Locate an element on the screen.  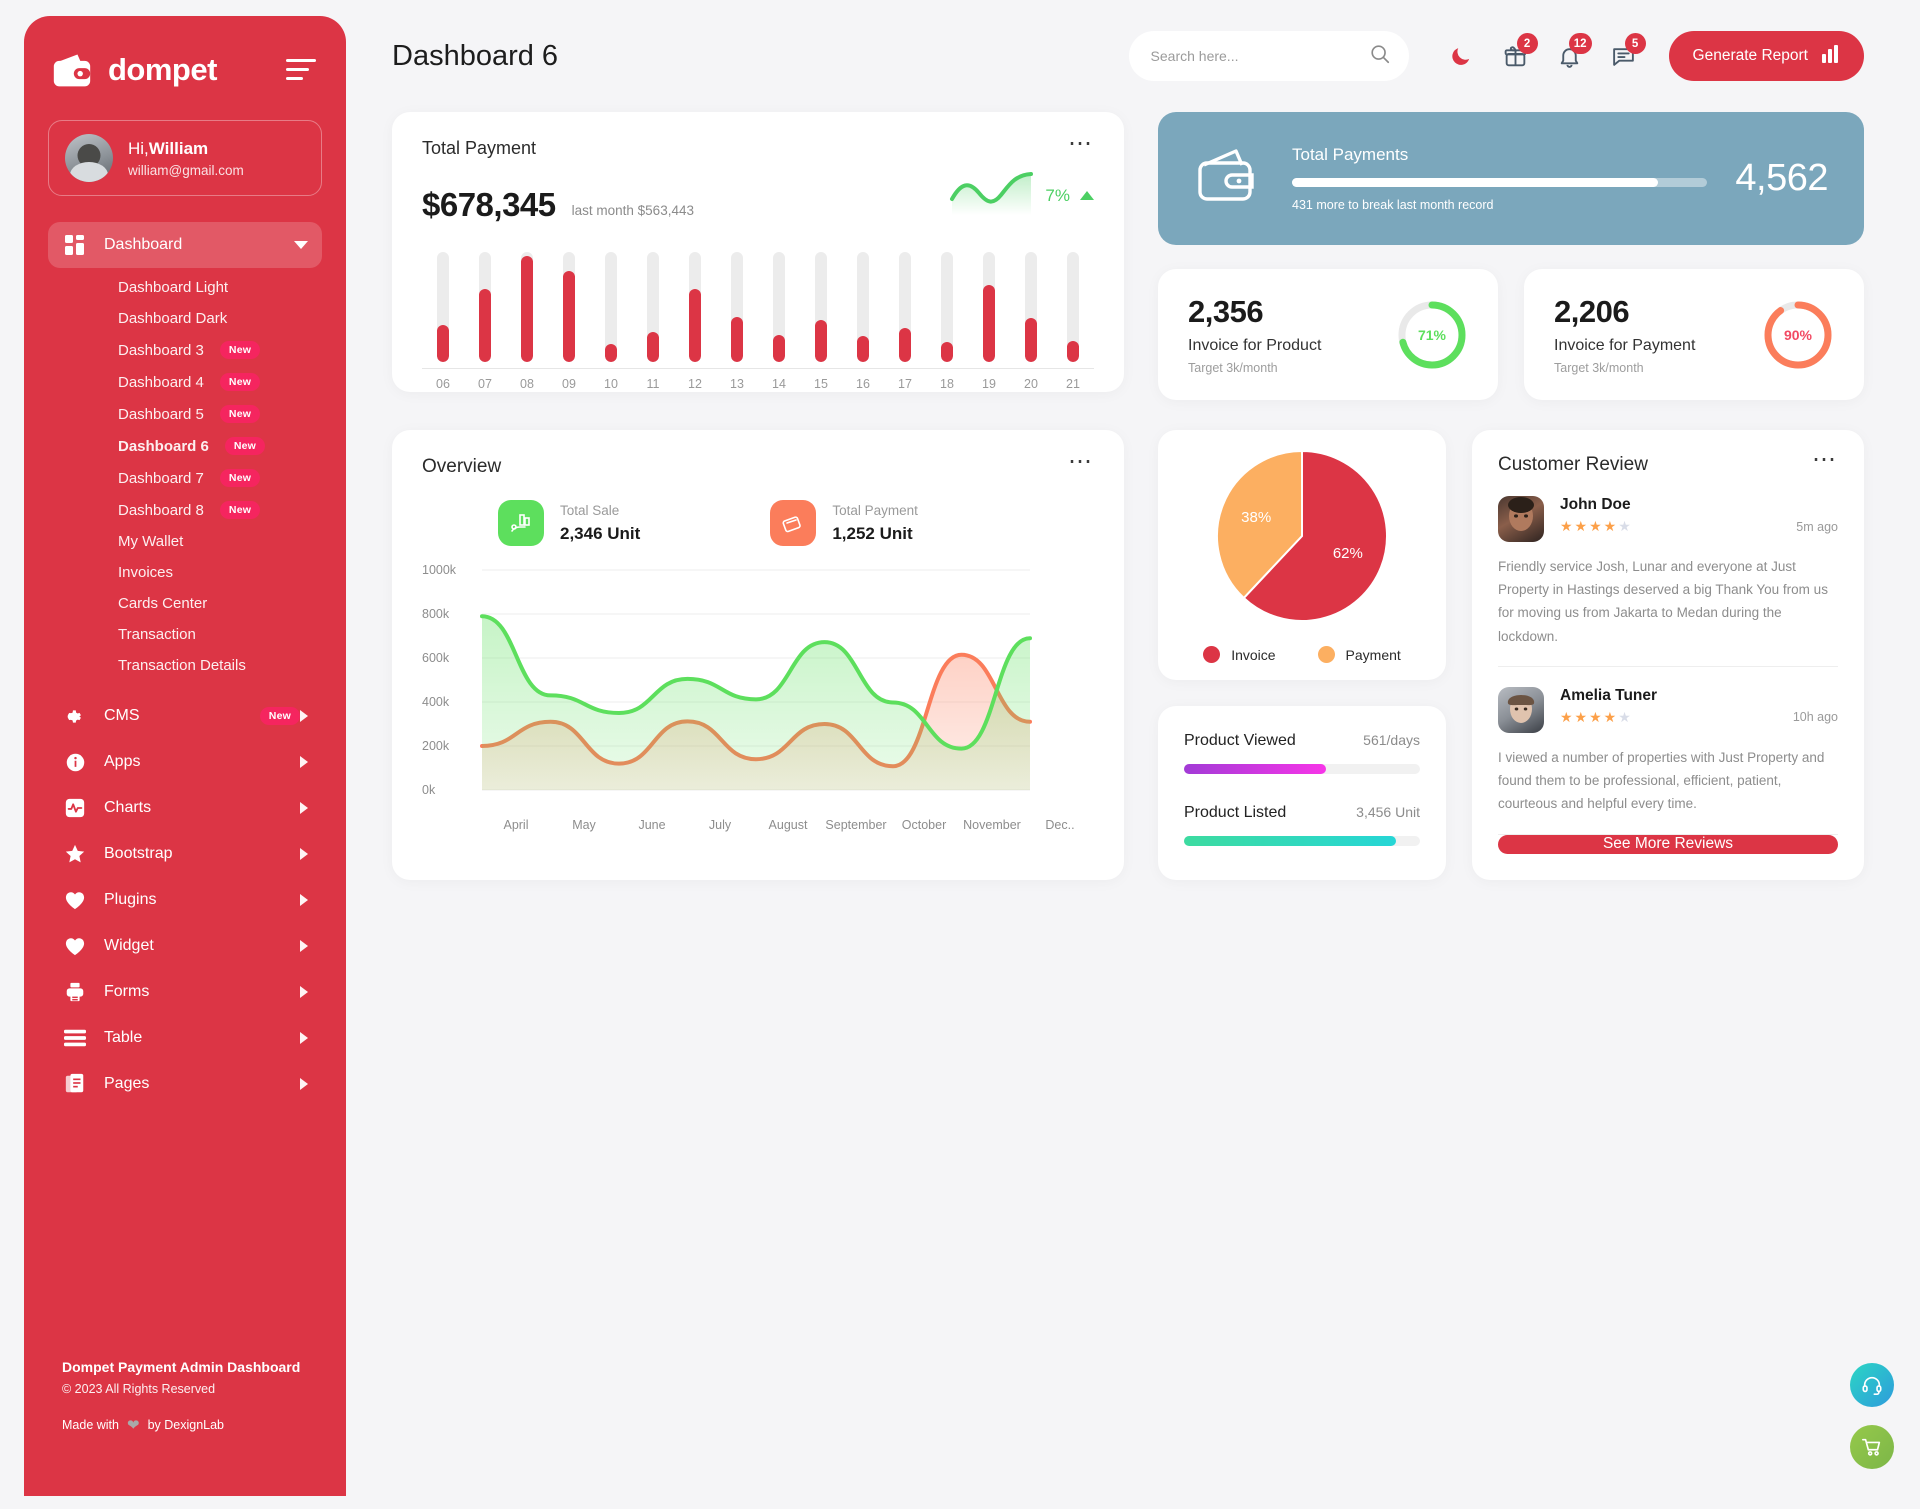
submenu-item: Dashboard 7 New is located at coordinates (185, 478).